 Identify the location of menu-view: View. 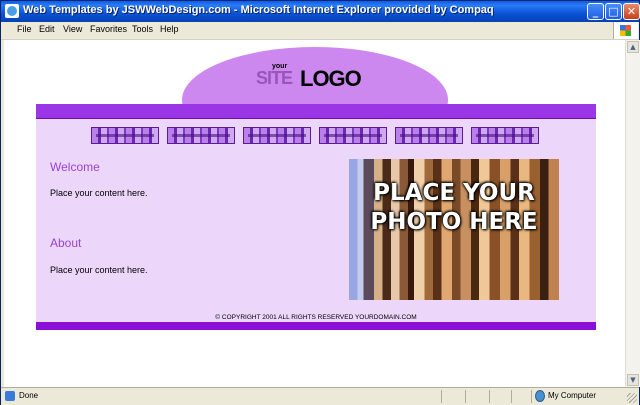
(72, 29).